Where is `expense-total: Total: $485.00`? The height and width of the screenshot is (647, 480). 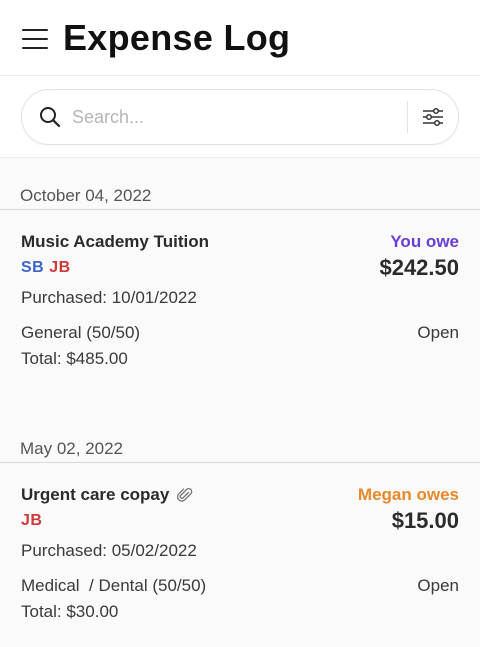
expense-total: Total: $485.00 is located at coordinates (74, 358).